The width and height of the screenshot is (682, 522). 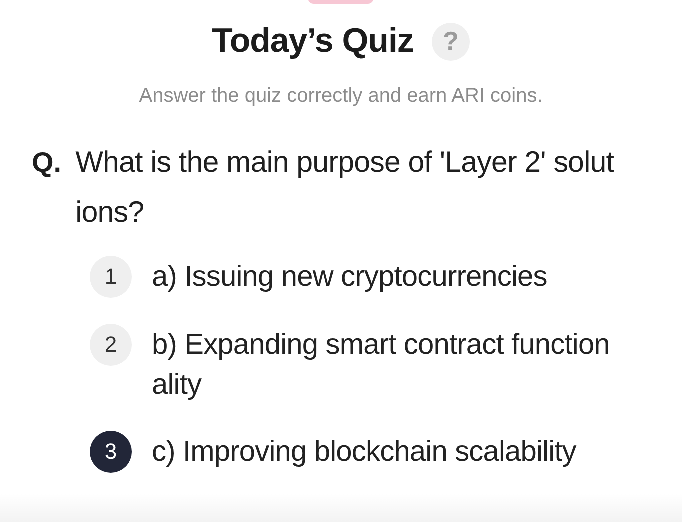 What do you see at coordinates (382, 364) in the screenshot?
I see `option-text: b) Expanding smart contract functionality` at bounding box center [382, 364].